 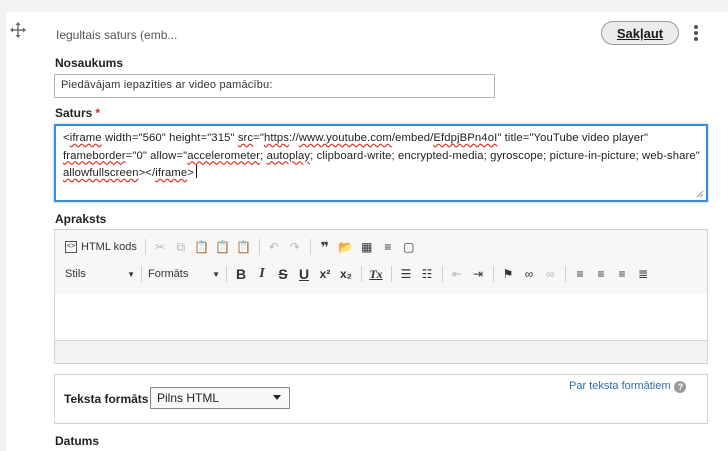 What do you see at coordinates (367, 247) in the screenshot?
I see `table-icon: ▦` at bounding box center [367, 247].